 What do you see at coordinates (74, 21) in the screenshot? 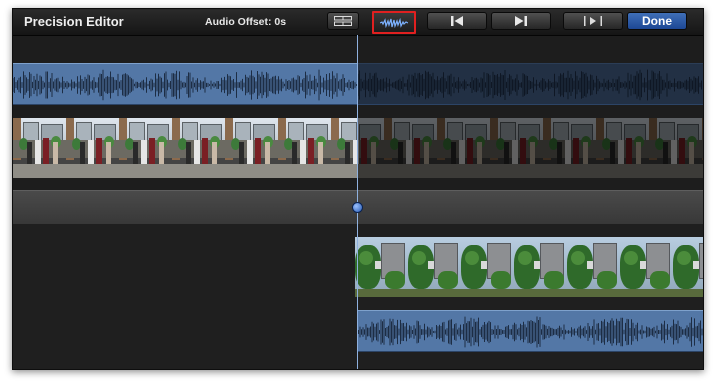
I see `window-title: Precision Editor` at bounding box center [74, 21].